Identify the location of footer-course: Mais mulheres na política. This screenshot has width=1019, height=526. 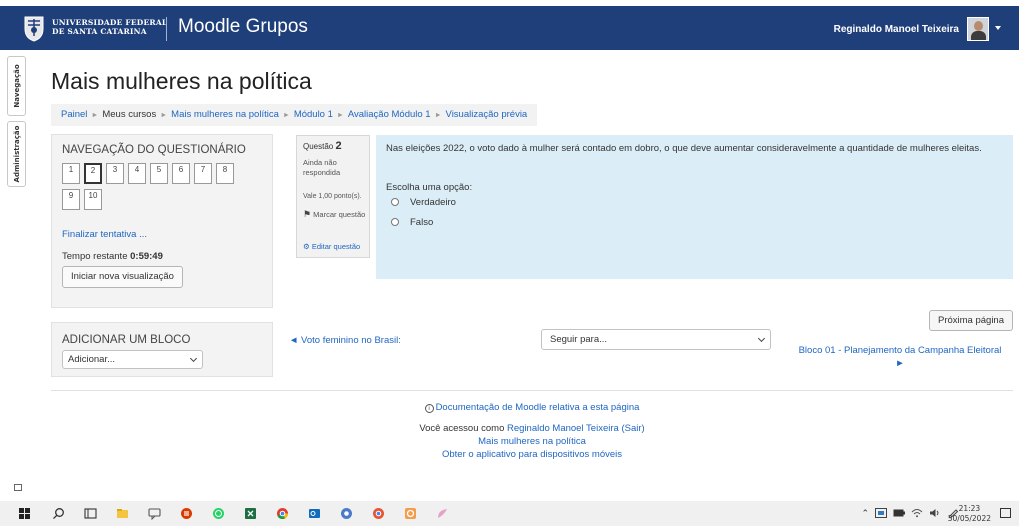
(532, 441).